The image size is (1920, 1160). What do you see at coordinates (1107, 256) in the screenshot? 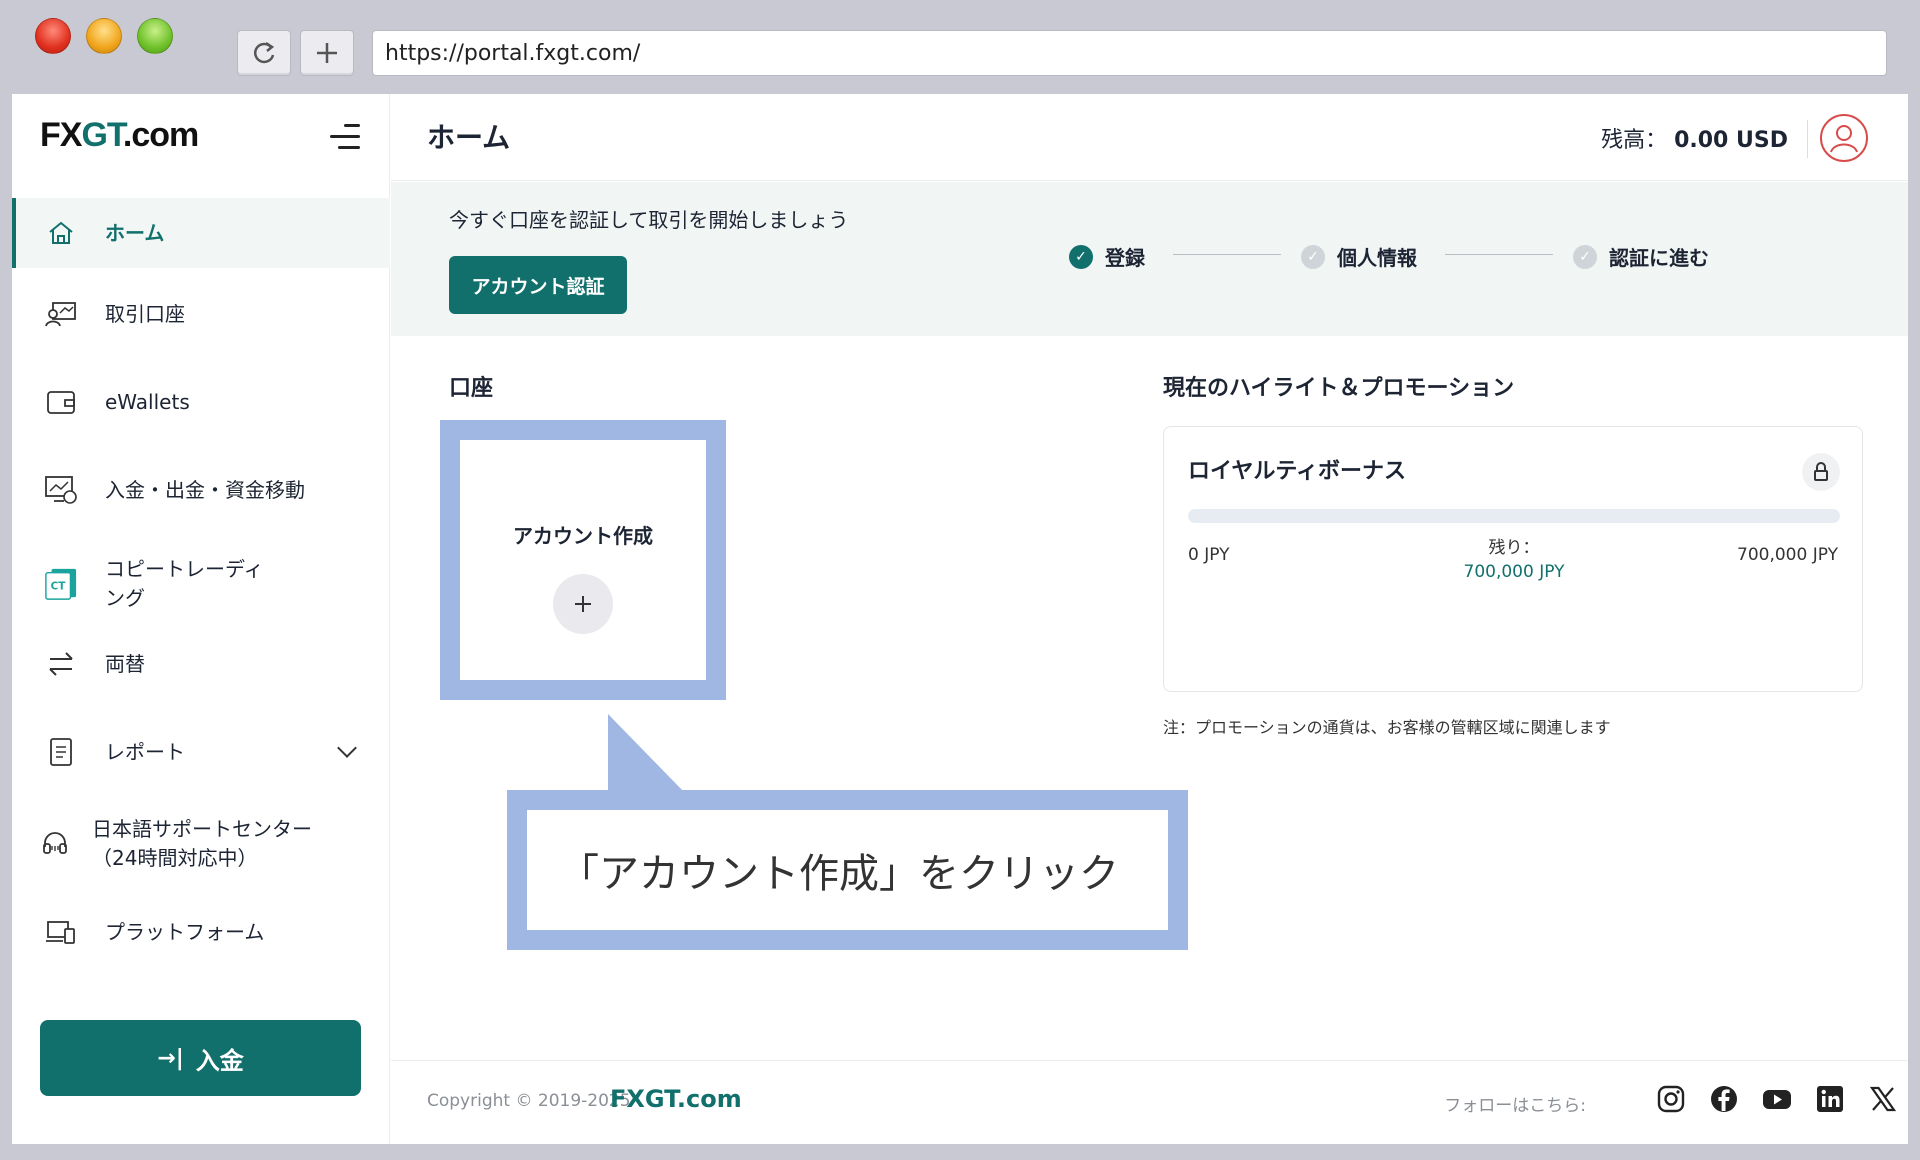
I see `step-register: ✓ 登録` at bounding box center [1107, 256].